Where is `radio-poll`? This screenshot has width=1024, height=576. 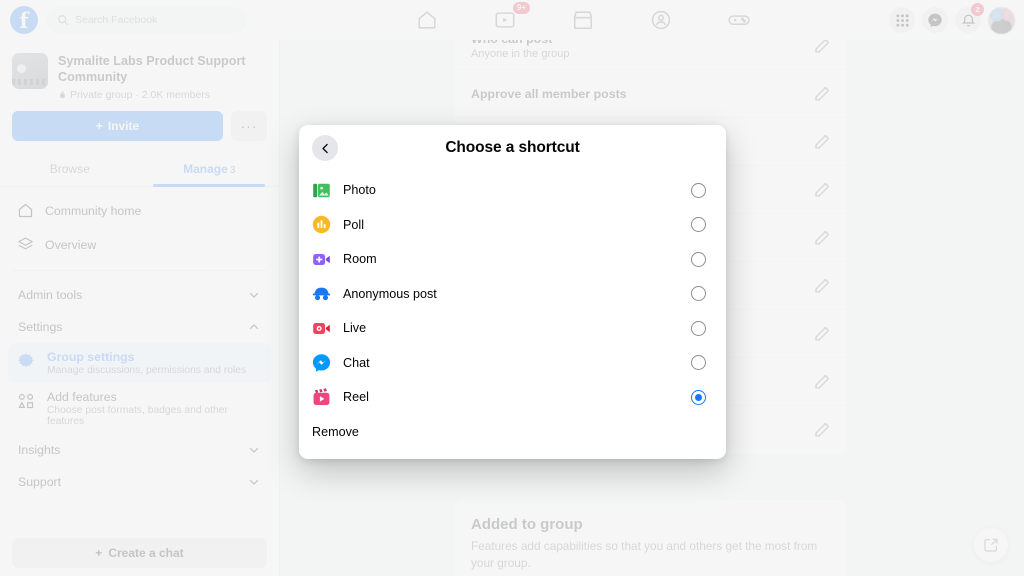 radio-poll is located at coordinates (698, 225).